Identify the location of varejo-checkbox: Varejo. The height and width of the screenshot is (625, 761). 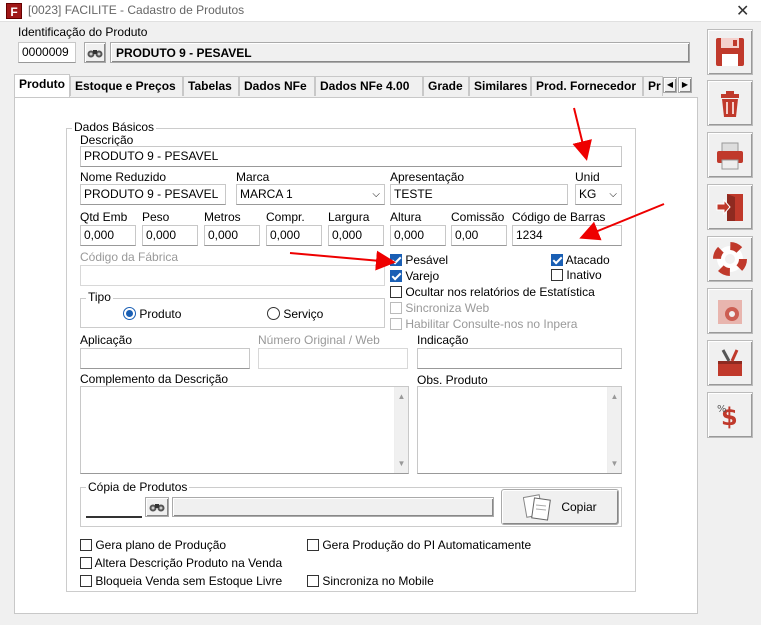
(414, 276).